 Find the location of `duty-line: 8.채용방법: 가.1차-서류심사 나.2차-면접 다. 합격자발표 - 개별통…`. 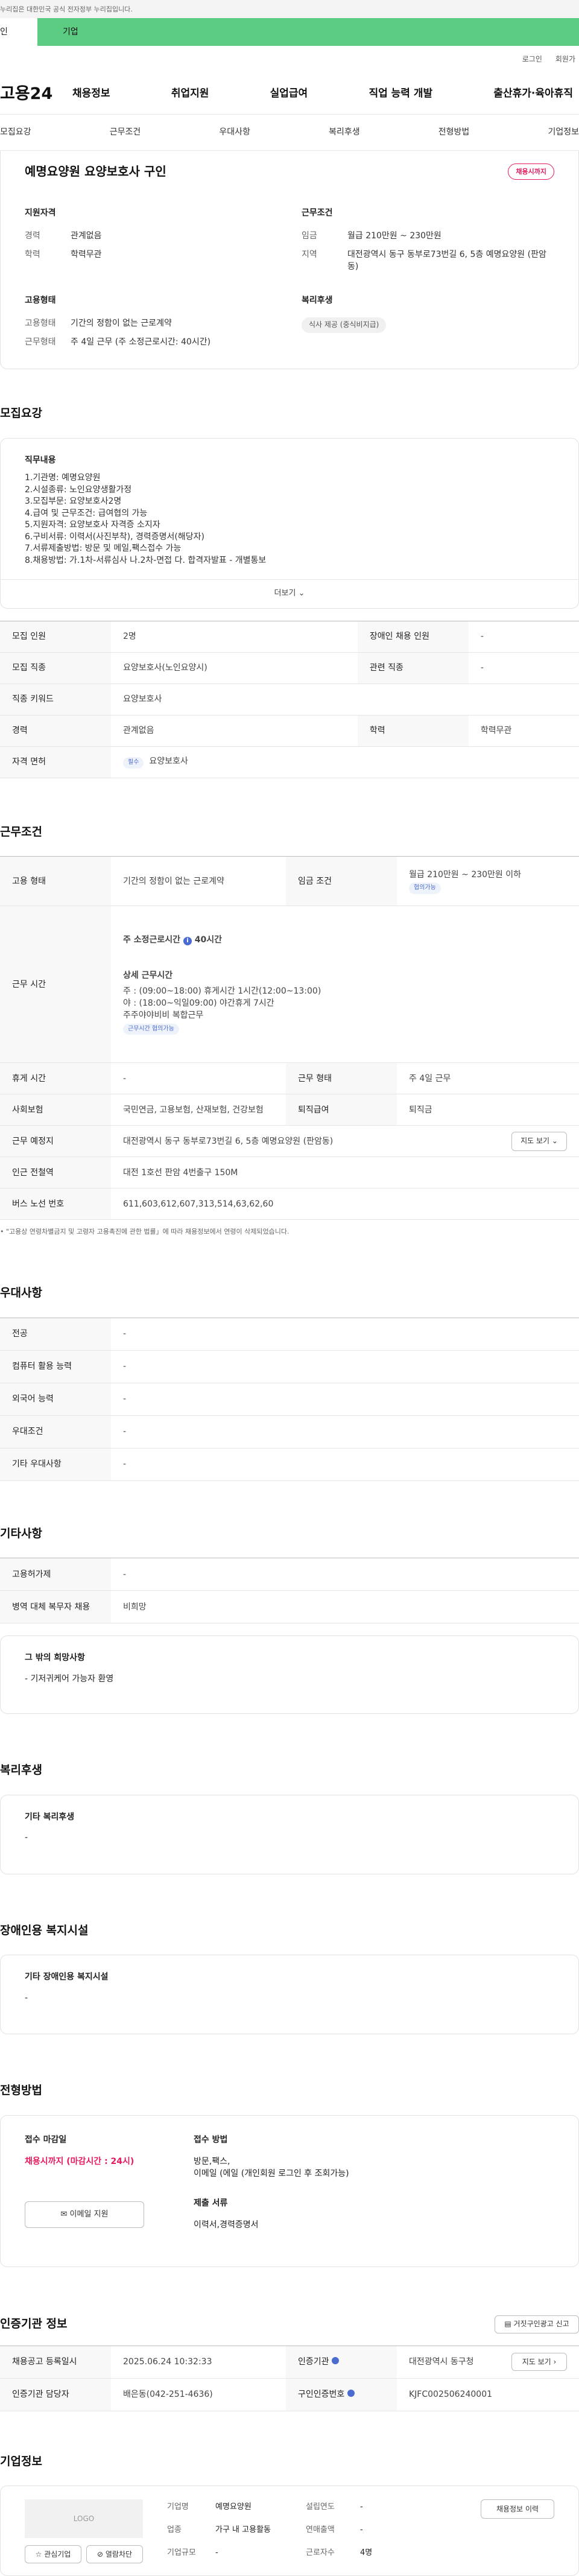

duty-line: 8.채용방법: 가.1차-서류심사 나.2차-면접 다. 합격자발표 - 개별통… is located at coordinates (146, 561).